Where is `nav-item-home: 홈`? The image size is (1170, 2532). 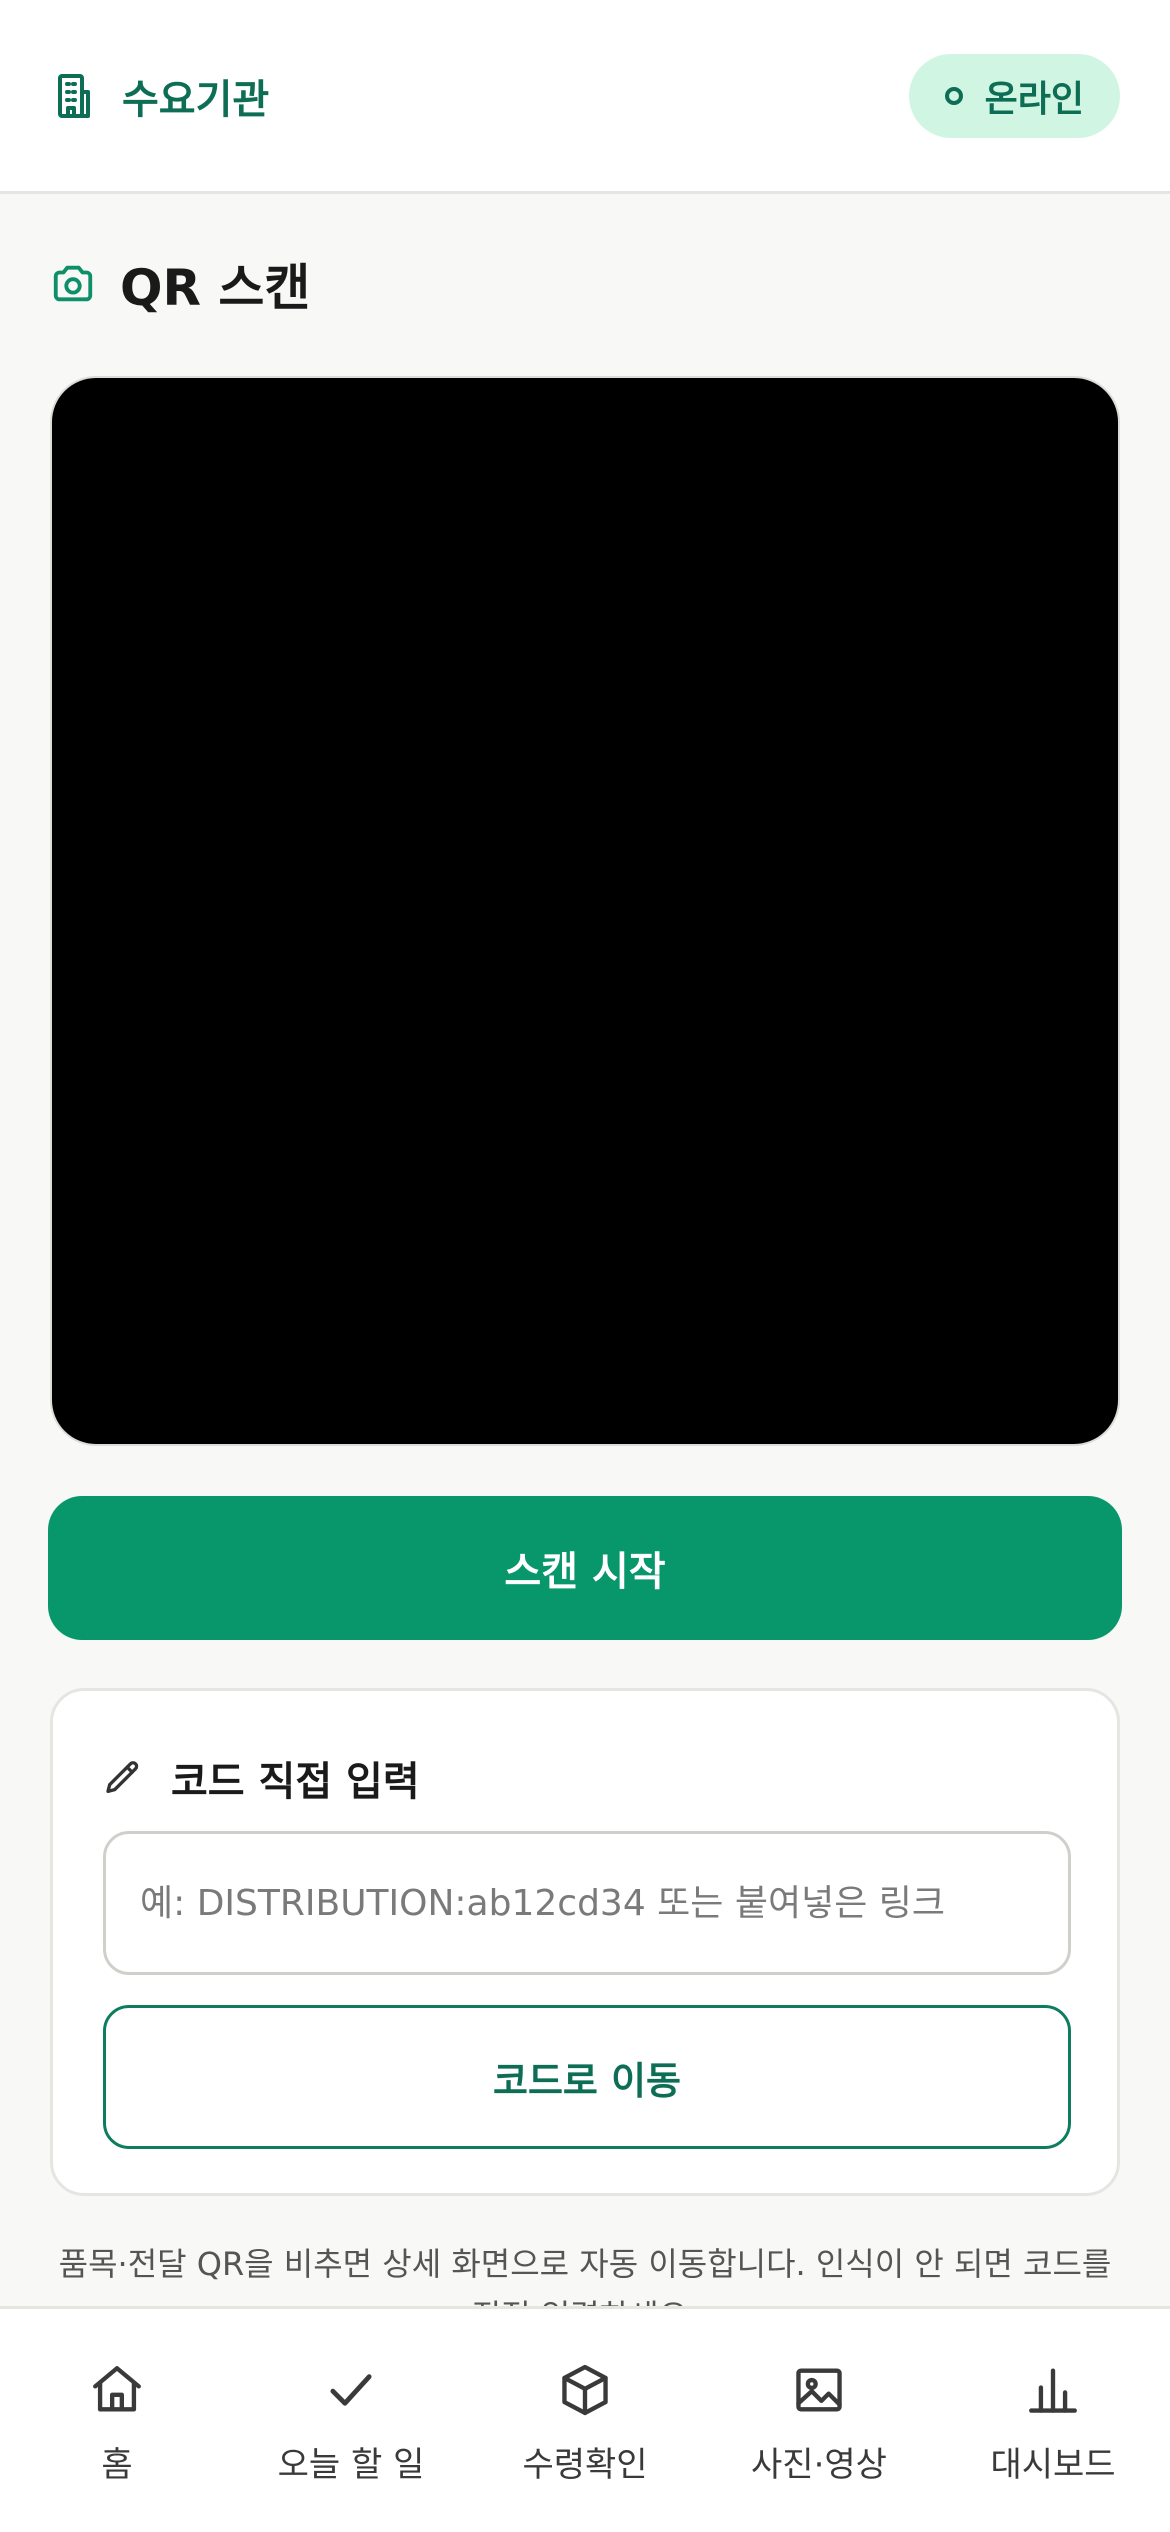
nav-item-home: 홈 is located at coordinates (117, 2423).